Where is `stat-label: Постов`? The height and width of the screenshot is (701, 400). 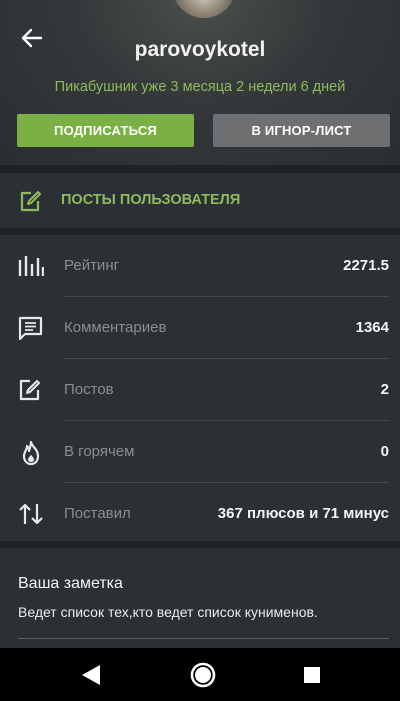 stat-label: Постов is located at coordinates (89, 389).